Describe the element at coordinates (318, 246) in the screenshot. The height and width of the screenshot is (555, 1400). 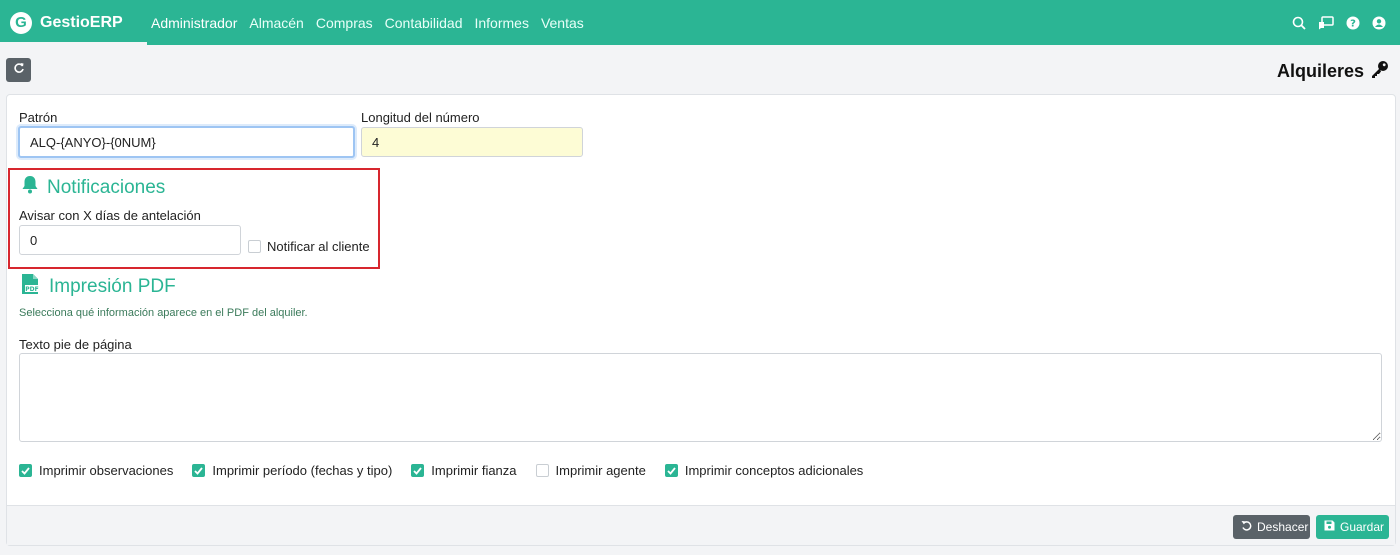
I see `notify-client-label: Notificar al cliente` at that location.